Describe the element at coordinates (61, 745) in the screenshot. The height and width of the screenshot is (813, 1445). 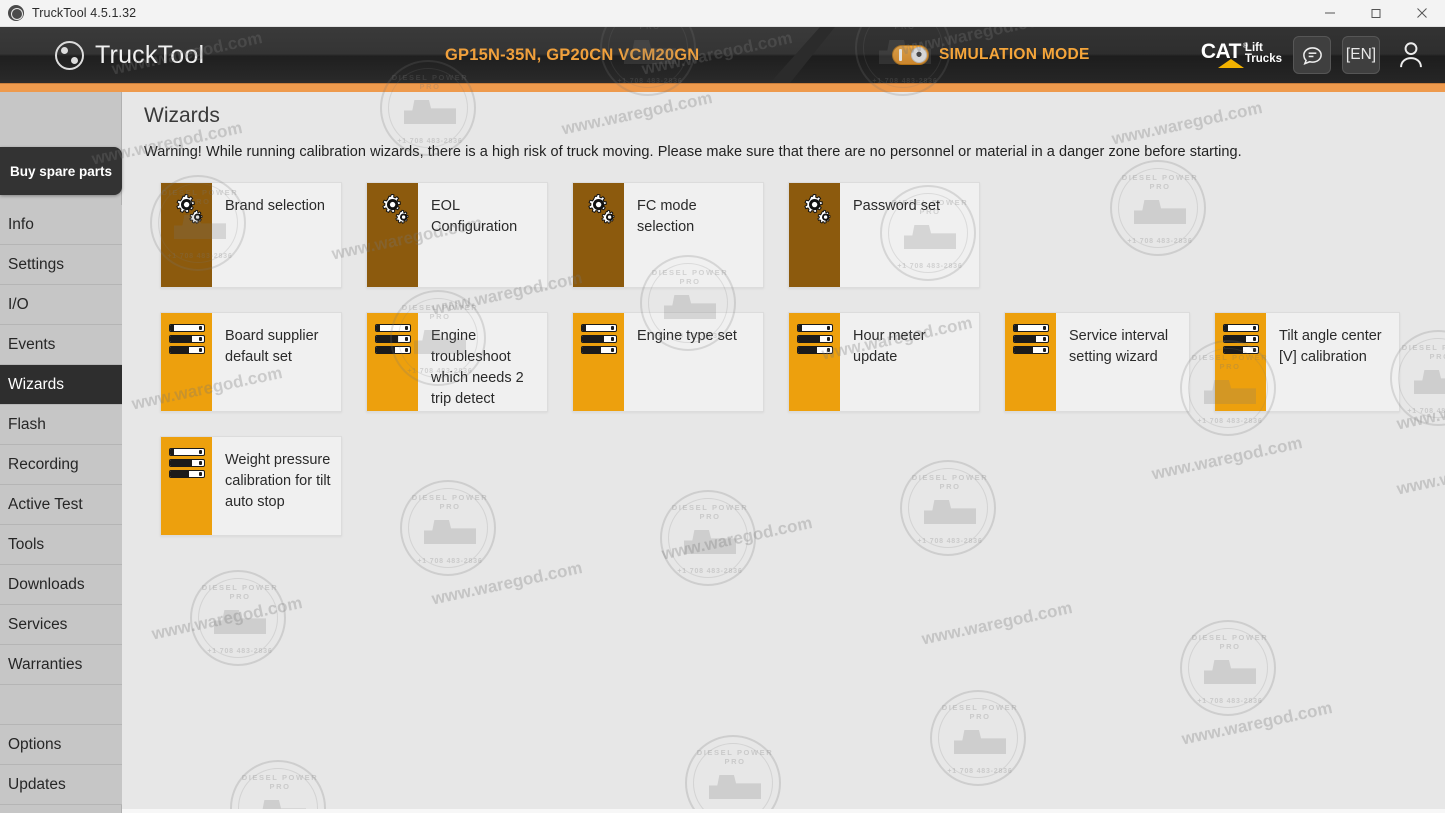
I see `sidebar-item-options: Options` at that location.